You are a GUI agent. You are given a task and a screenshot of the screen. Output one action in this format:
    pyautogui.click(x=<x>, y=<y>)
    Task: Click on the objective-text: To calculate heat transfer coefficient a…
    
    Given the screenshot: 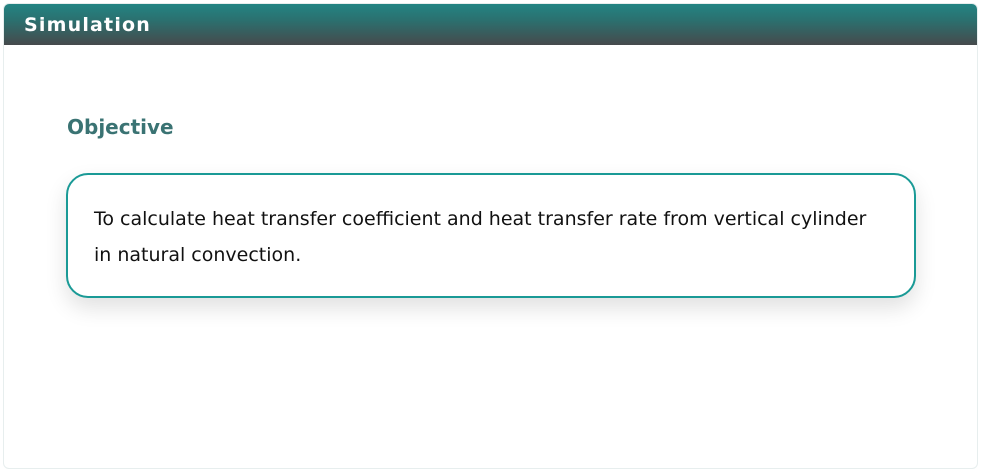 What is the action you would take?
    pyautogui.click(x=480, y=237)
    